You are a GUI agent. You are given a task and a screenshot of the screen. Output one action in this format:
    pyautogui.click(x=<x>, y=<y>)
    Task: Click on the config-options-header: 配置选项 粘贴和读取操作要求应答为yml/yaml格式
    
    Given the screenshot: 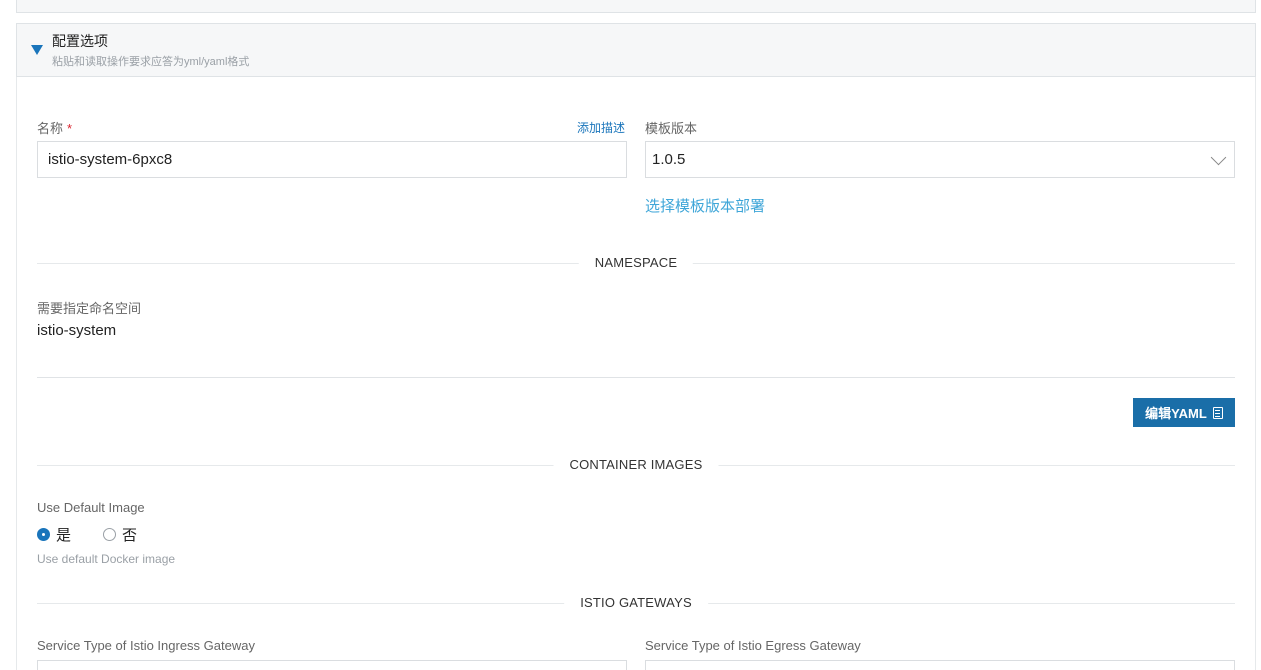 What is the action you would take?
    pyautogui.click(x=636, y=50)
    